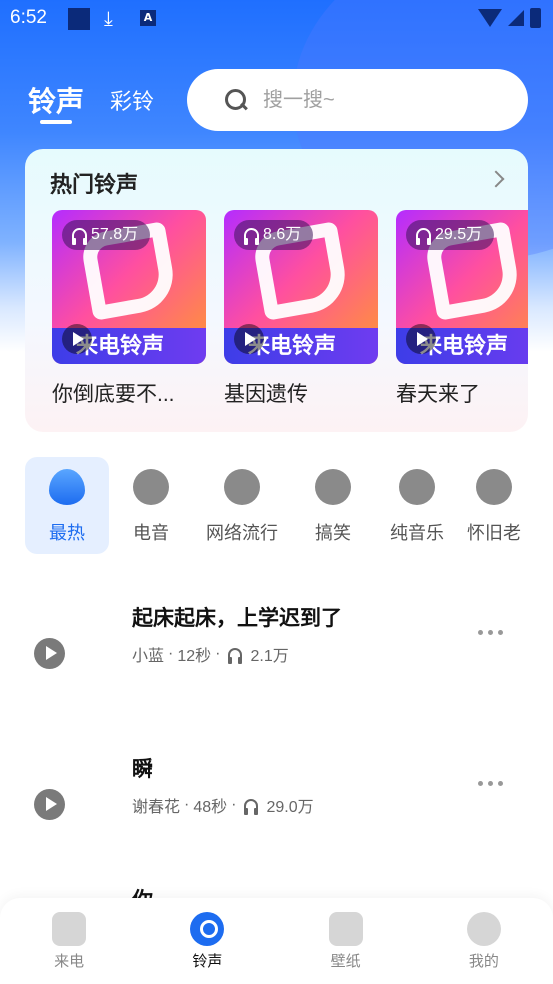  Describe the element at coordinates (333, 487) in the screenshot. I see `laugh-face-icon` at that location.